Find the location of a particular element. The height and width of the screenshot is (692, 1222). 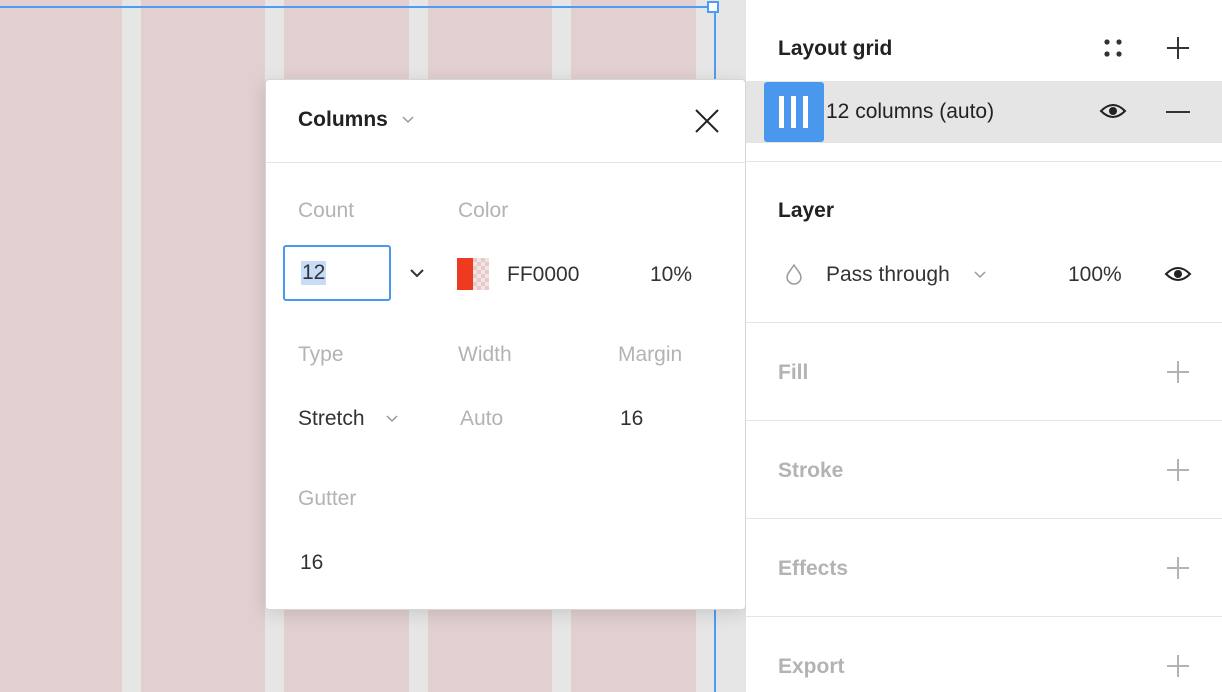

frame-resize-handle is located at coordinates (713, 7).